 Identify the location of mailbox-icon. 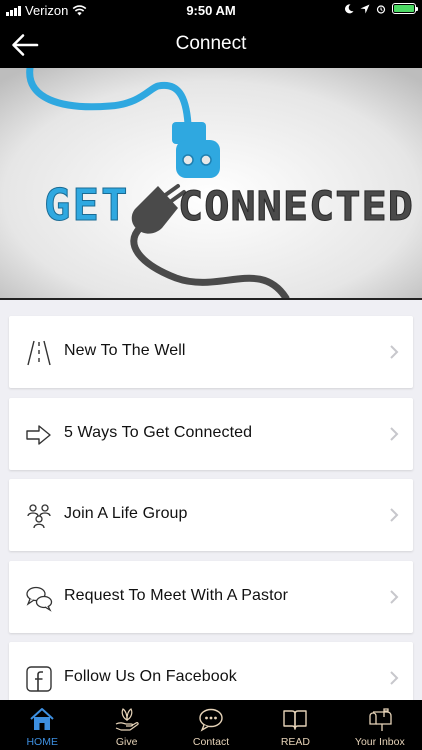
(380, 719).